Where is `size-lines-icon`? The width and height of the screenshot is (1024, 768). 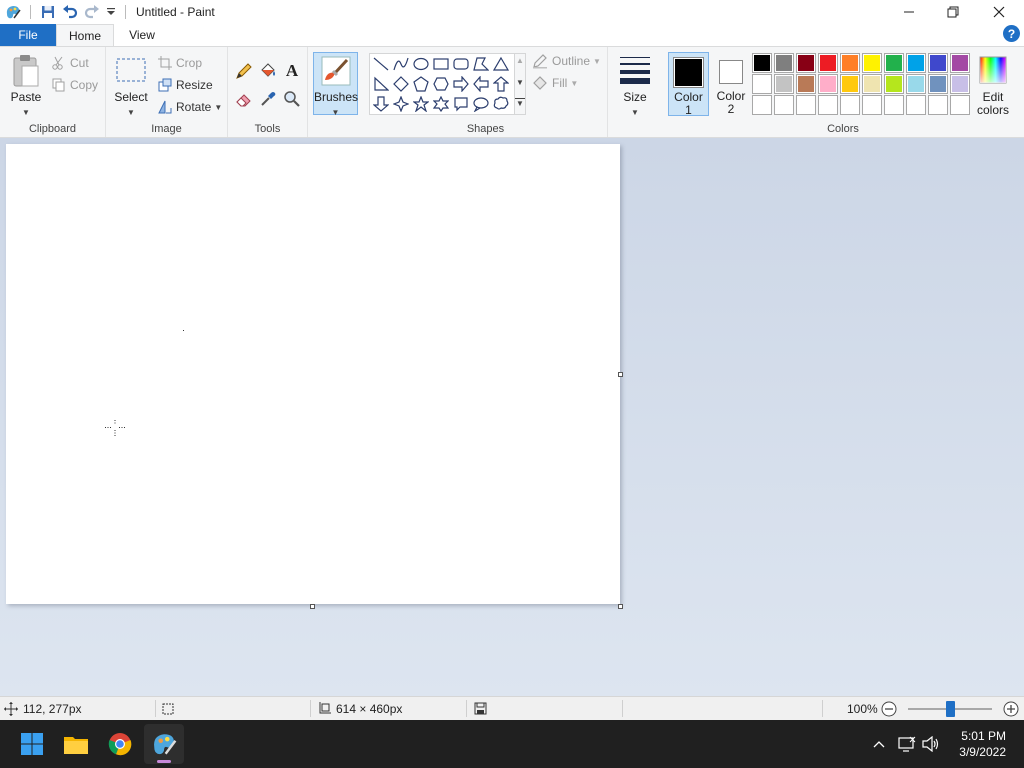 size-lines-icon is located at coordinates (635, 70).